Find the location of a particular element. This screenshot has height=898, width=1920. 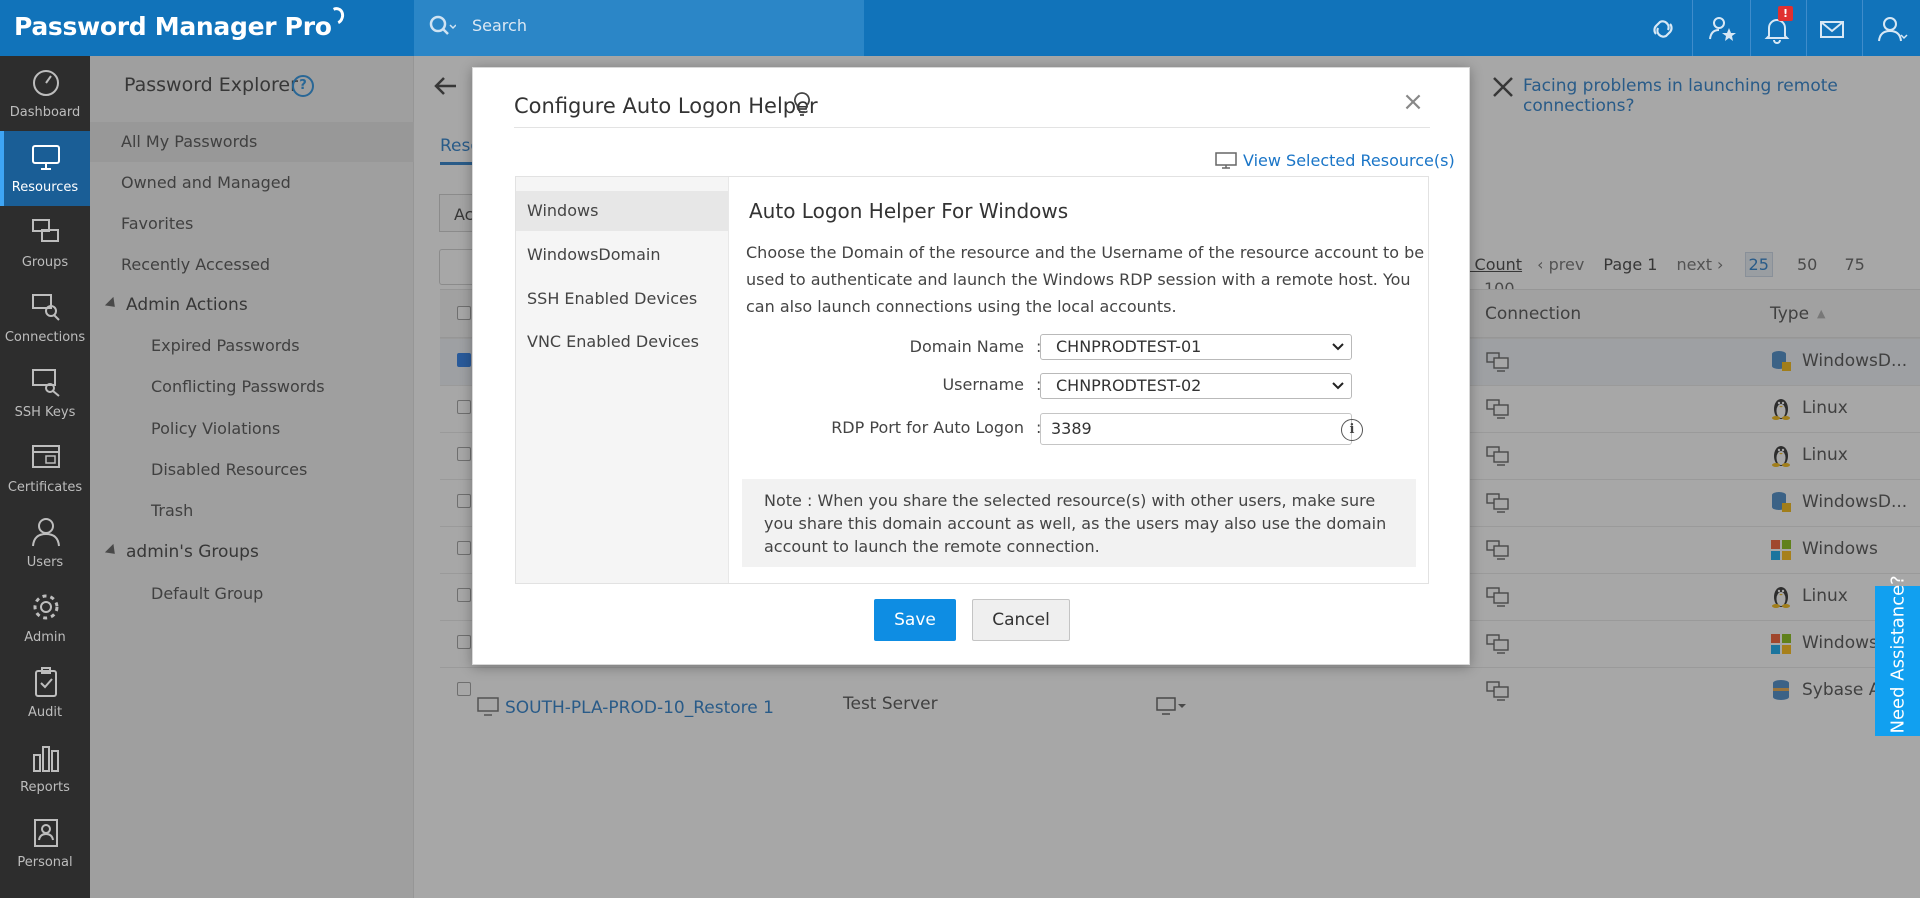

username-label: Username is located at coordinates (983, 384).